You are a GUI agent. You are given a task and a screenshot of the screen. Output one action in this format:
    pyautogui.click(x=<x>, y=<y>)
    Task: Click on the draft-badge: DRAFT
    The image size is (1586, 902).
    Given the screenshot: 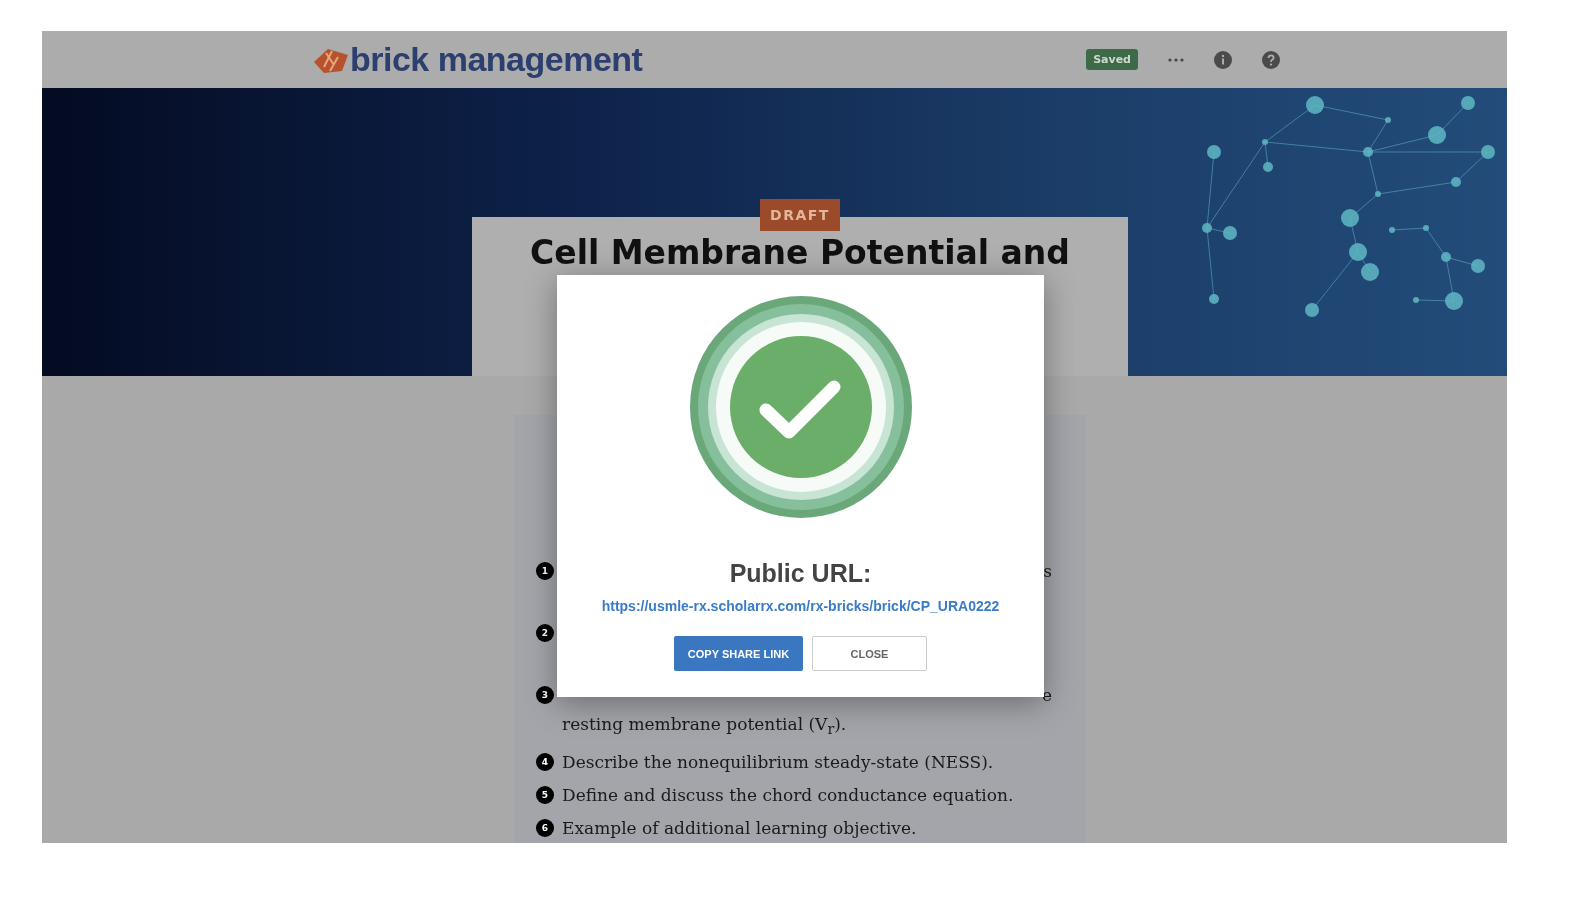 What is the action you would take?
    pyautogui.click(x=800, y=215)
    